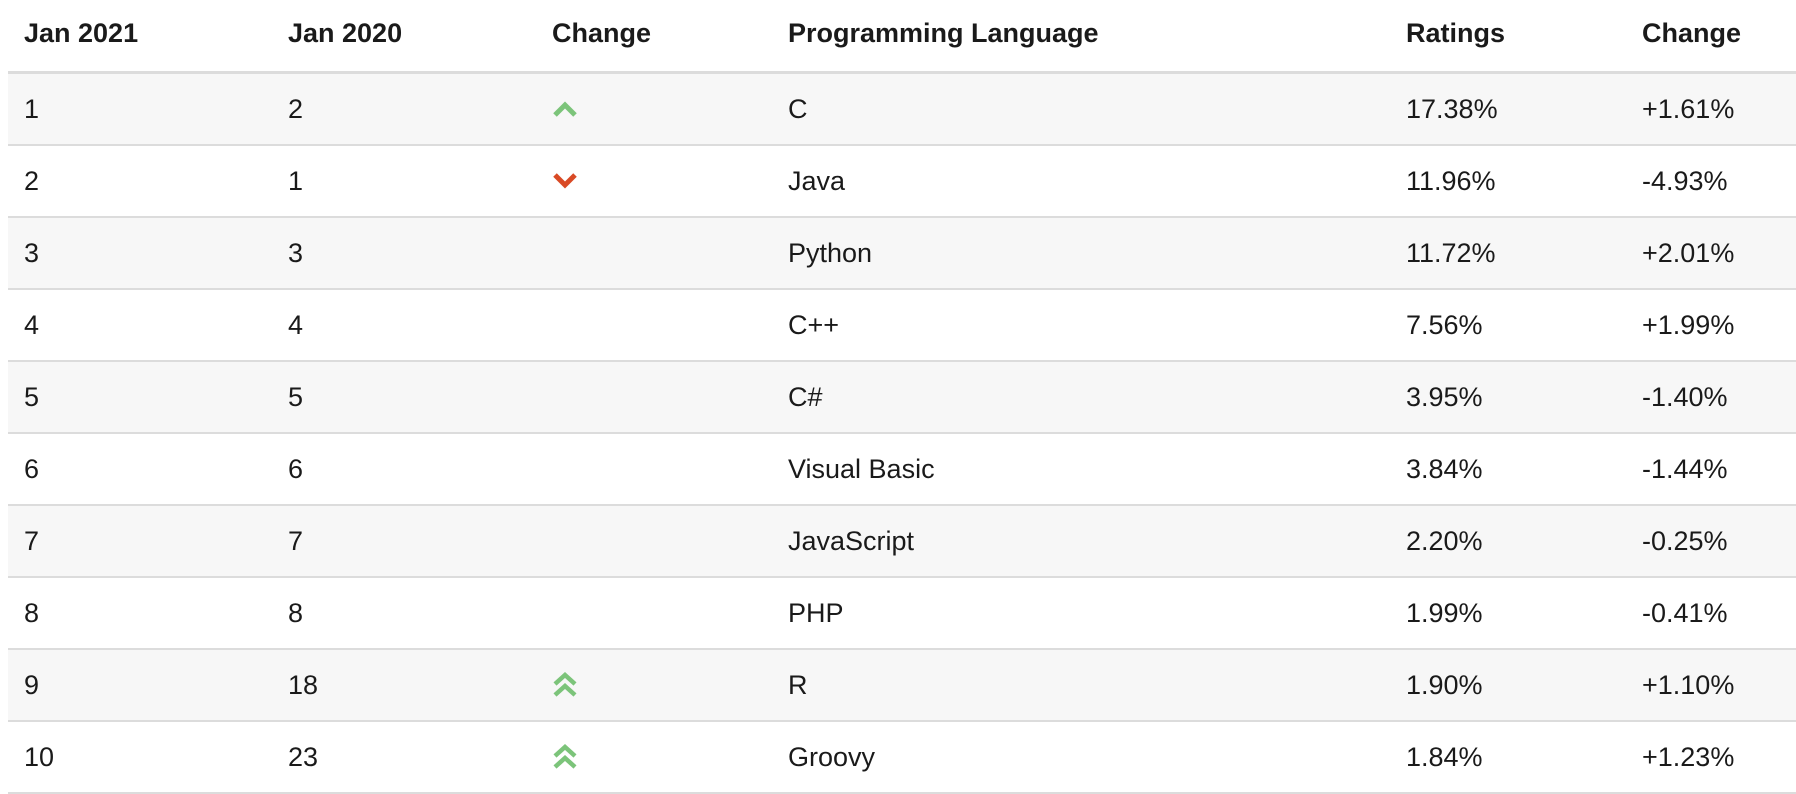 This screenshot has width=1796, height=794. I want to click on rank-jan-2021: 9, so click(32, 684).